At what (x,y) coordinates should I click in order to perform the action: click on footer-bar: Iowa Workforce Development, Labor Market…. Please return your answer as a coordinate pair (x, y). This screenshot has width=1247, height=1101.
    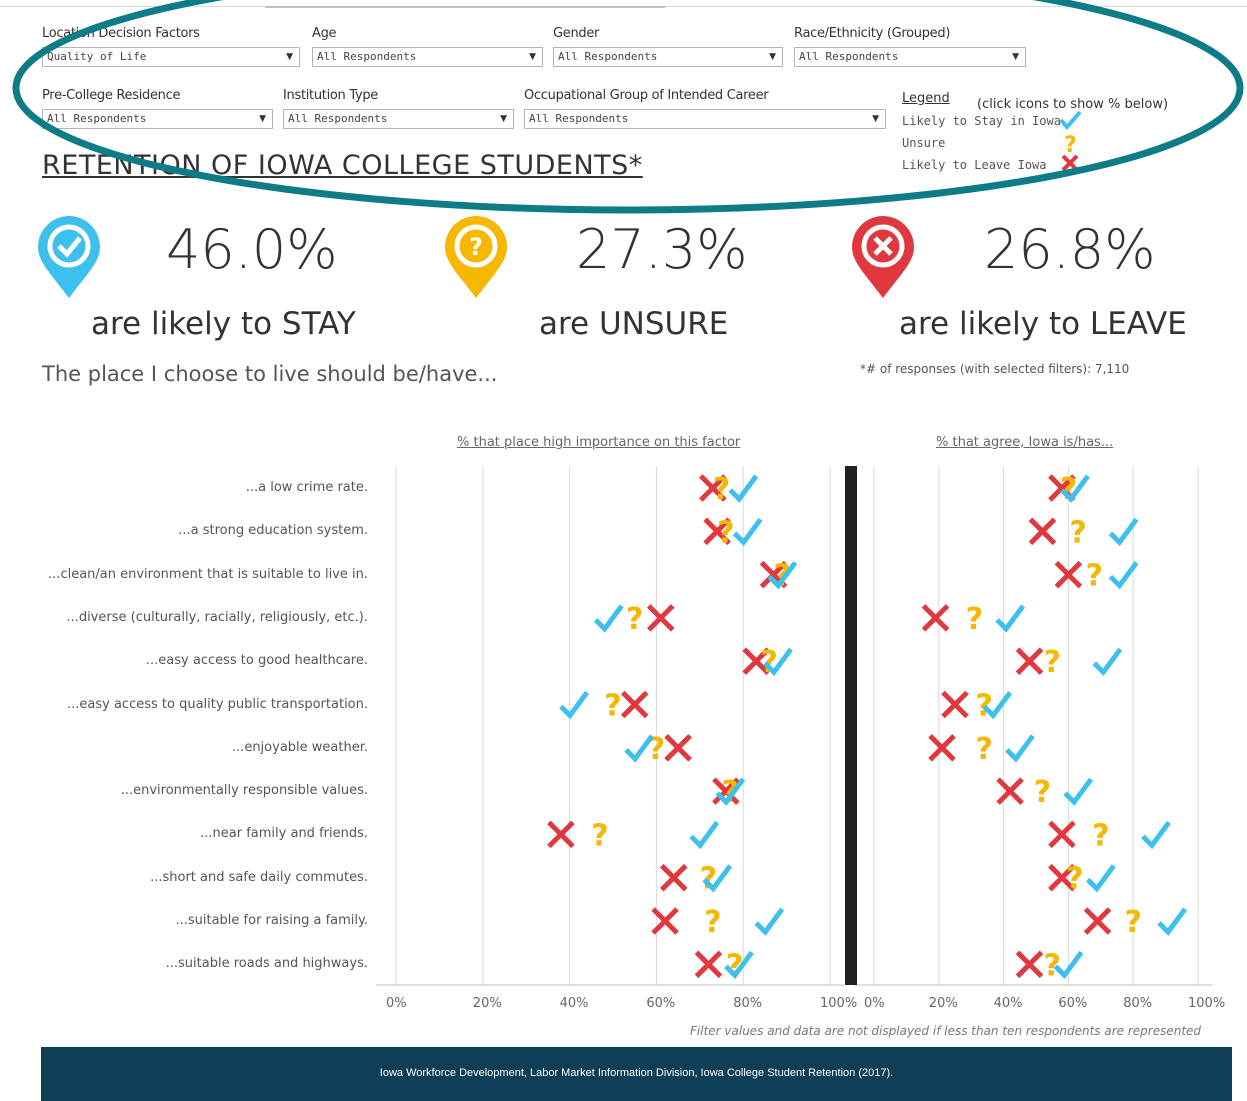
    Looking at the image, I should click on (636, 1074).